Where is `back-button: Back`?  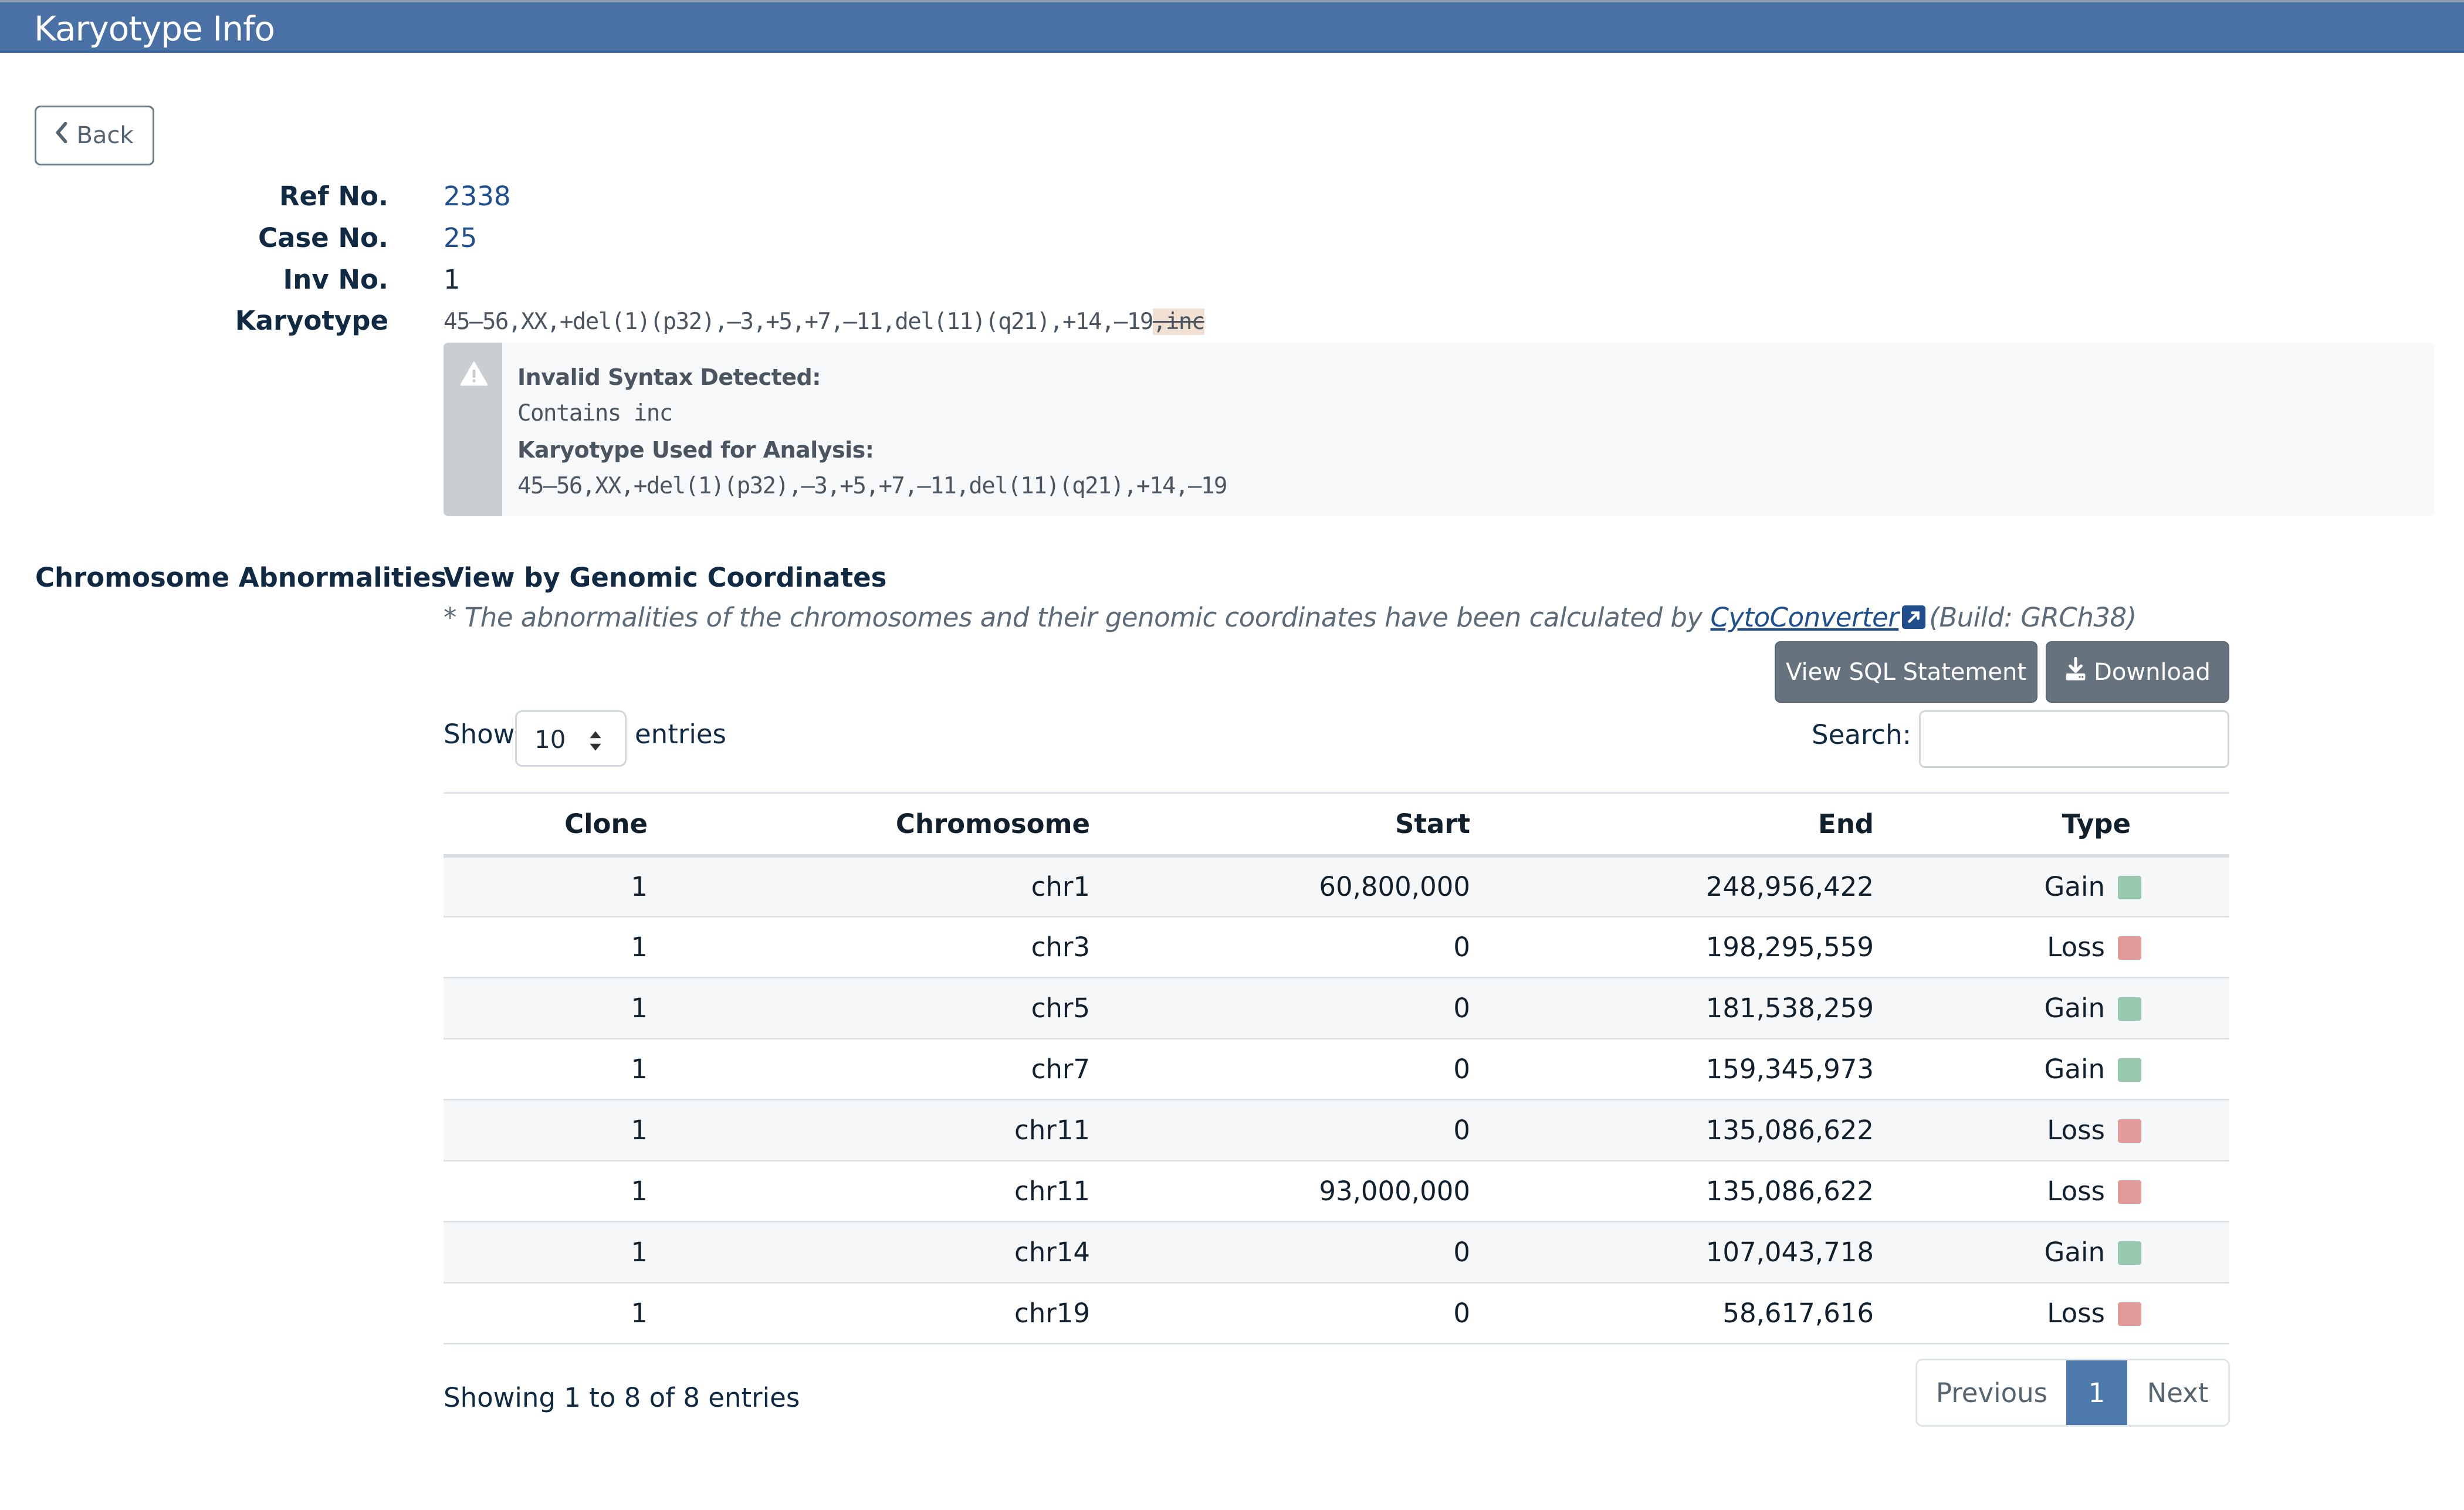
back-button: Back is located at coordinates (95, 135).